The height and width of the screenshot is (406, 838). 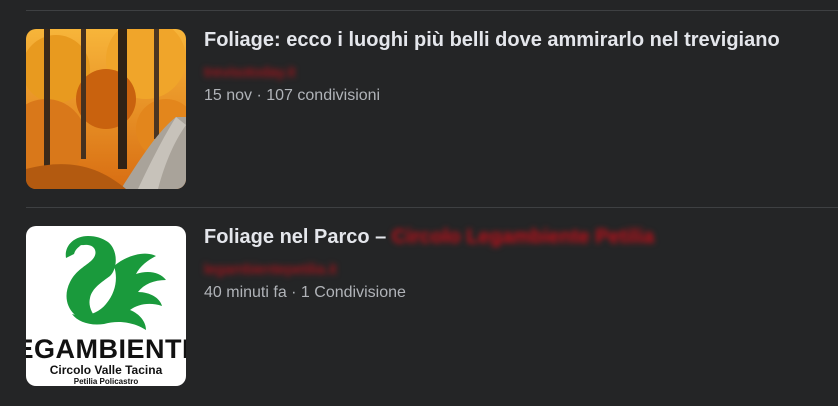 I want to click on top-divider, so click(x=432, y=10).